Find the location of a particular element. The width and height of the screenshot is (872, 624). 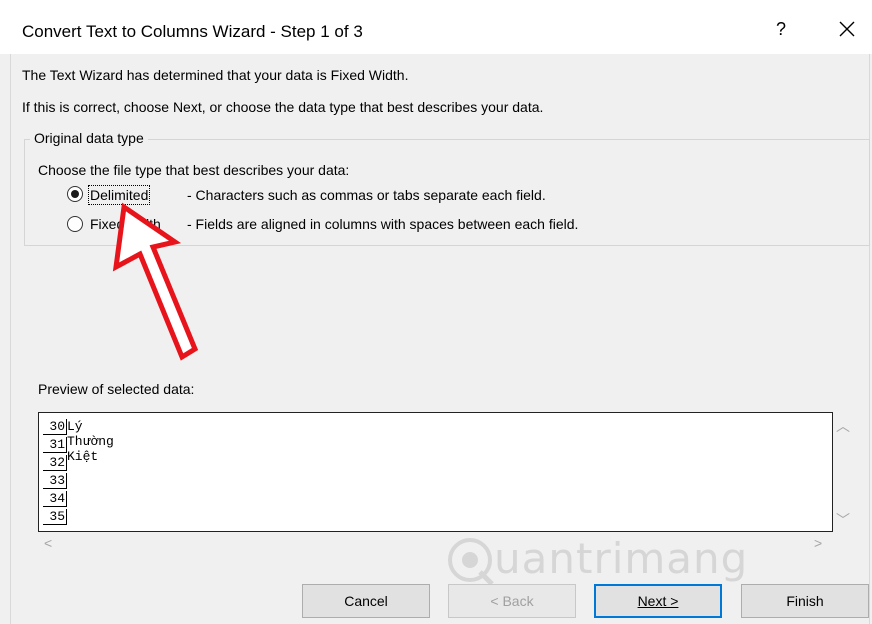

radio-selected-dot is located at coordinates (75, 194).